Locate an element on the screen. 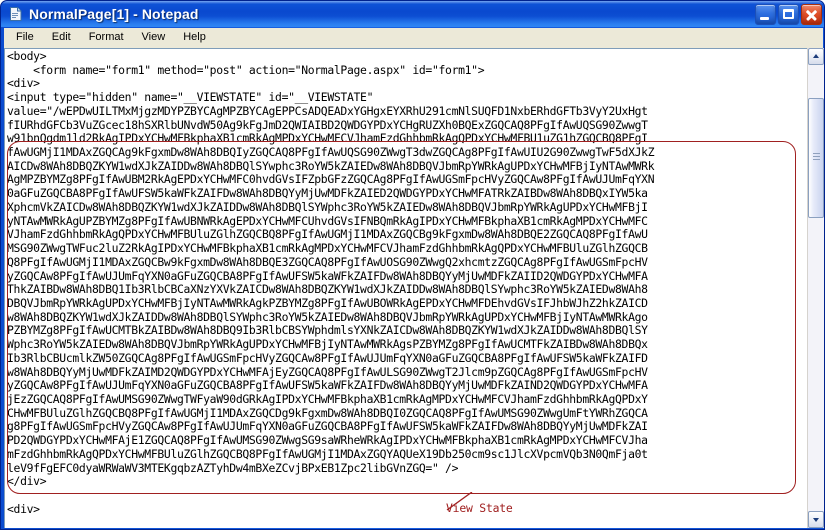 This screenshot has height=530, width=825. scrollbar-grip-icon is located at coordinates (816, 157).